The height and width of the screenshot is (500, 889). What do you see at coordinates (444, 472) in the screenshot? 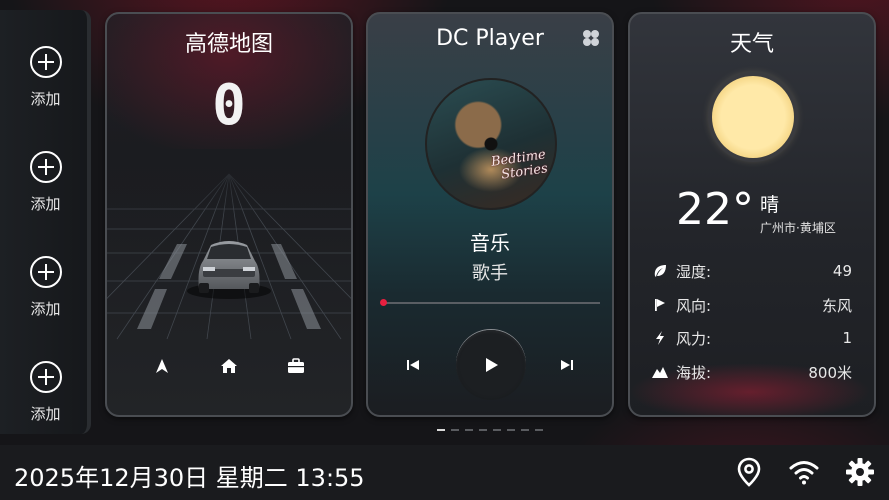
I see `status-bar: 2025年12月30日 星期二 13:55` at bounding box center [444, 472].